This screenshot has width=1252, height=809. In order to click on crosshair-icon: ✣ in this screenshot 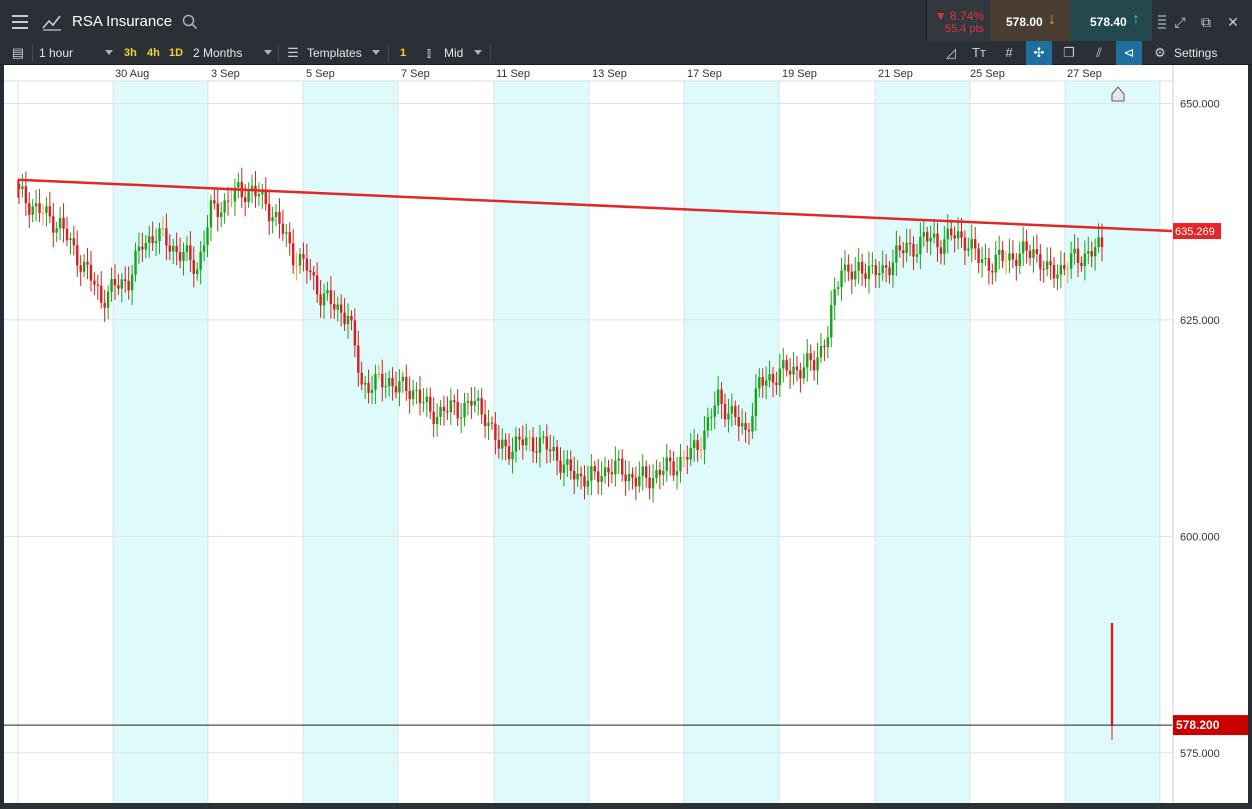, I will do `click(1039, 53)`.